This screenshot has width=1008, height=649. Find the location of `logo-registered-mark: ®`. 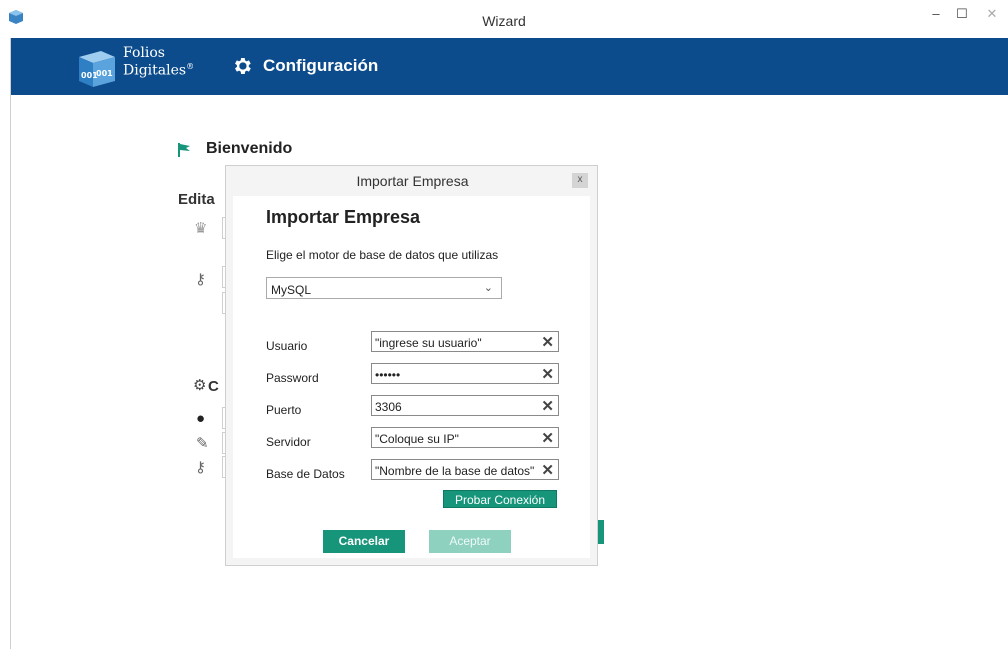

logo-registered-mark: ® is located at coordinates (190, 66).